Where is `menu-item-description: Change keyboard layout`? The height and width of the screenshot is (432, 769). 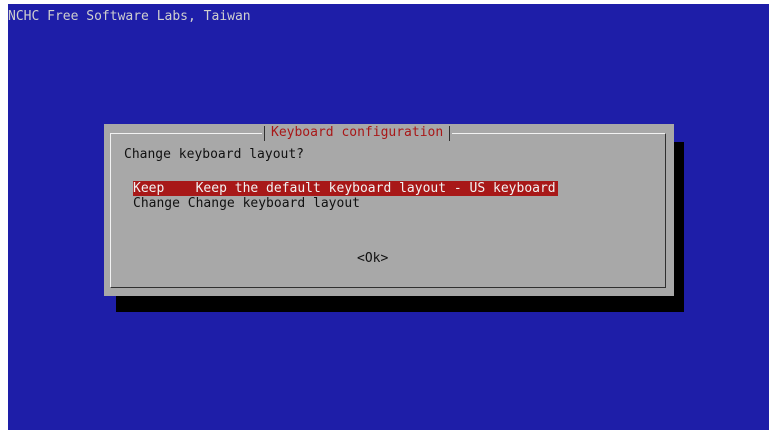 menu-item-description: Change keyboard layout is located at coordinates (273, 203).